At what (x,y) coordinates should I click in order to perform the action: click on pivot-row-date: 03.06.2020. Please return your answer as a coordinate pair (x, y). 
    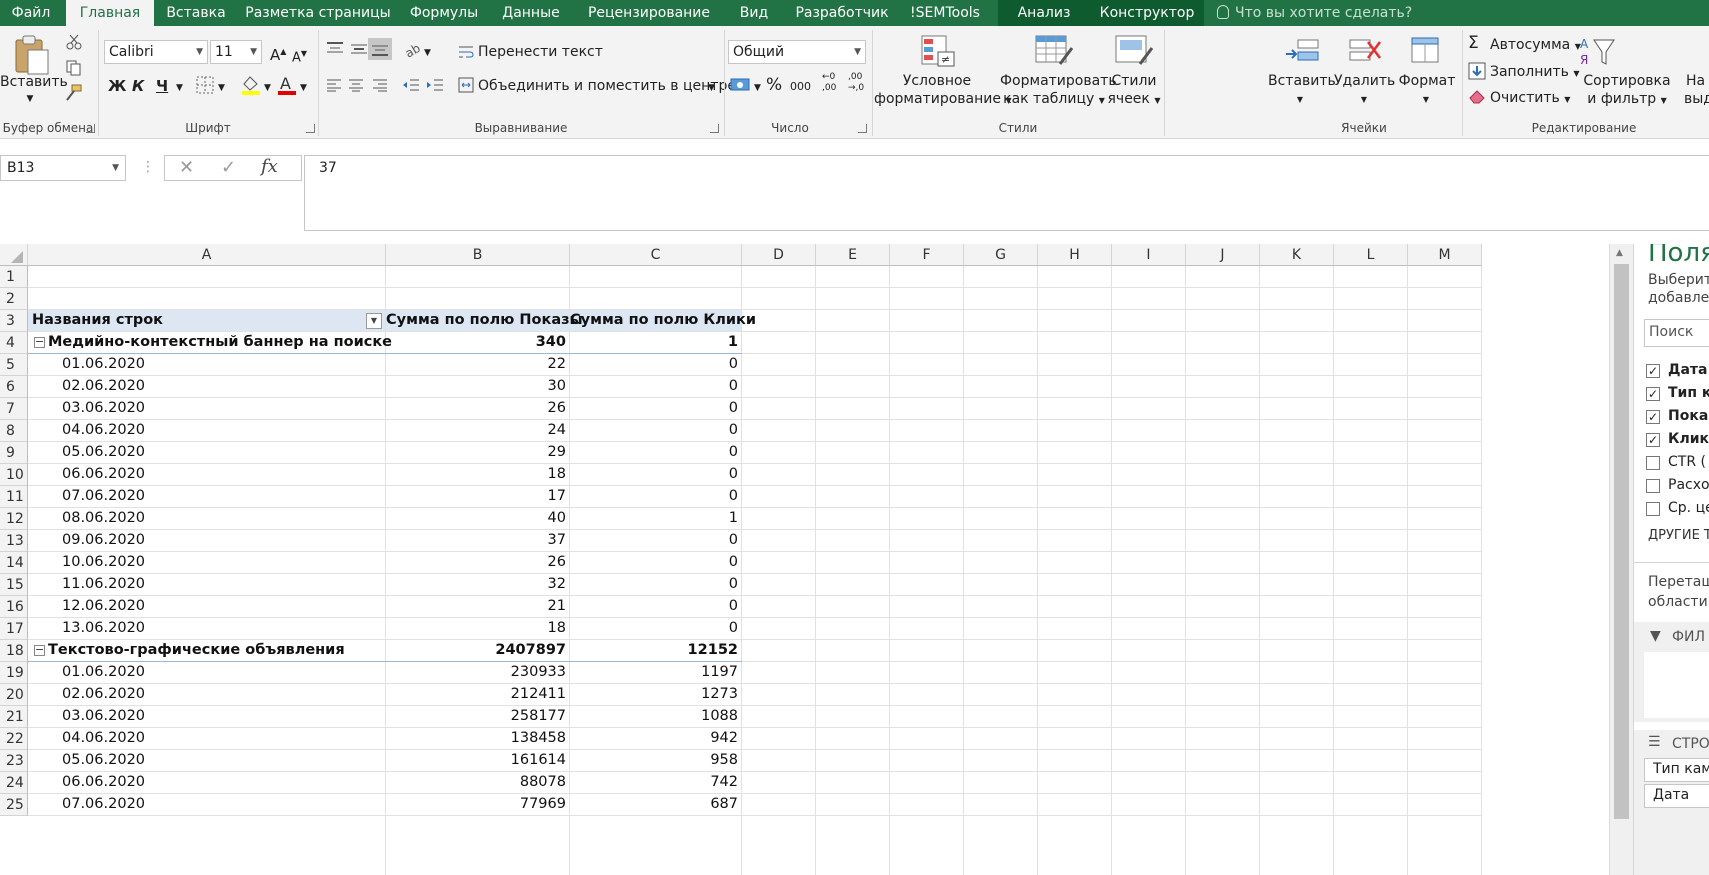
    Looking at the image, I should click on (224, 408).